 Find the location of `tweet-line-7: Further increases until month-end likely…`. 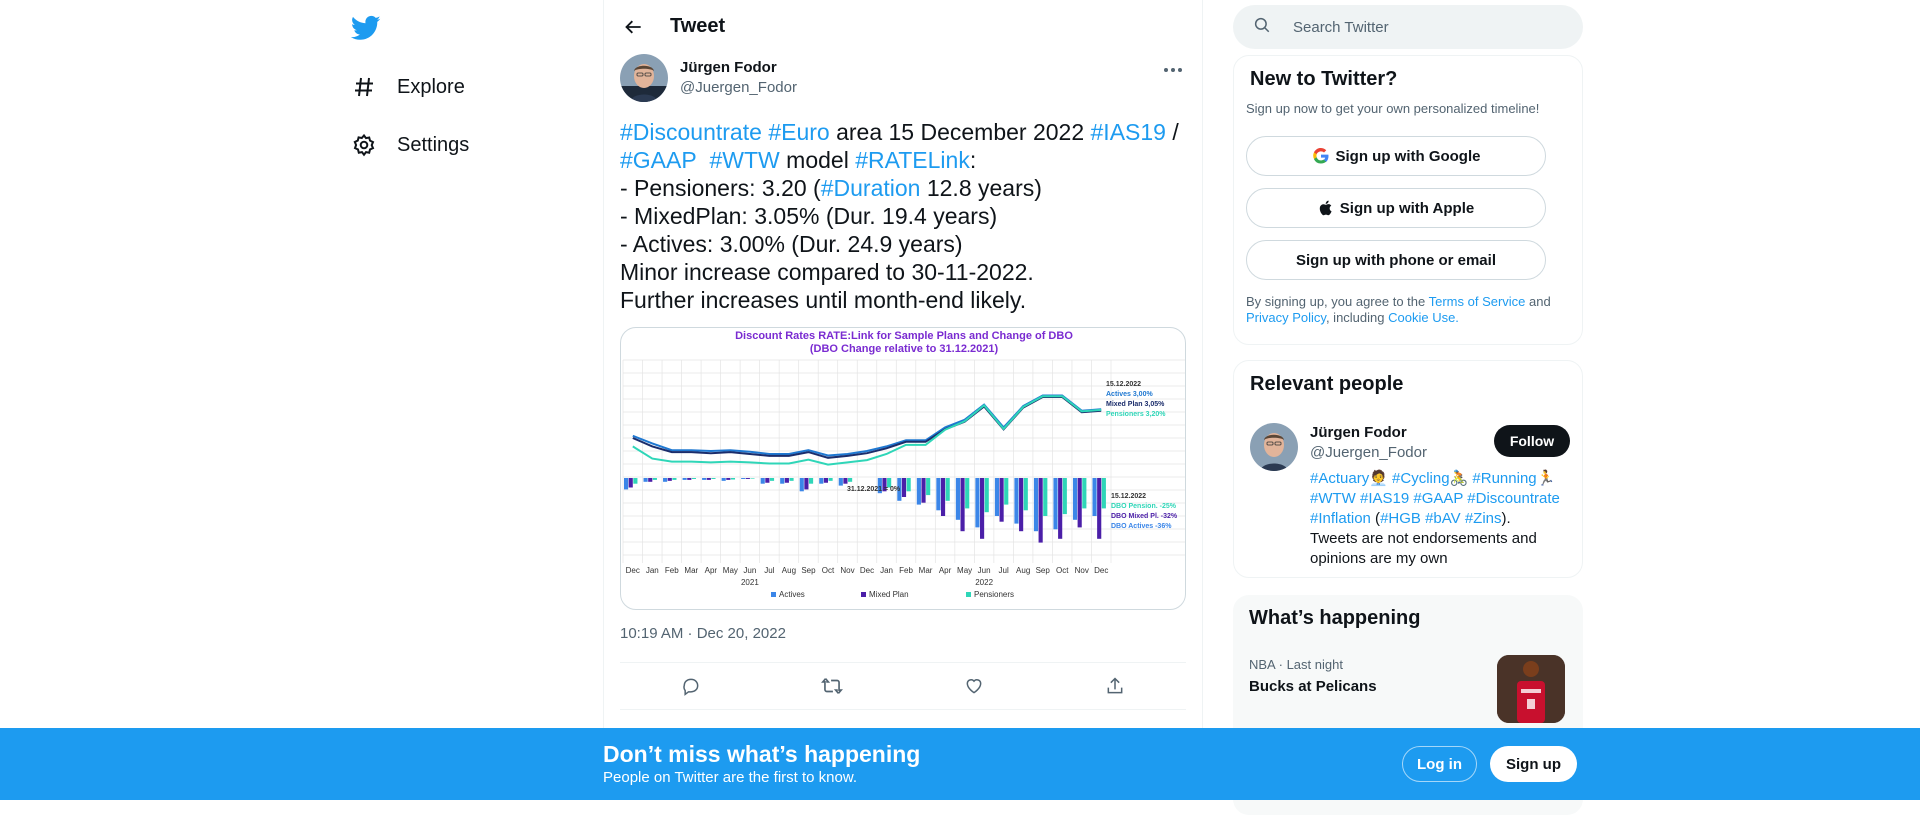

tweet-line-7: Further increases until month-end likely… is located at coordinates (823, 300).